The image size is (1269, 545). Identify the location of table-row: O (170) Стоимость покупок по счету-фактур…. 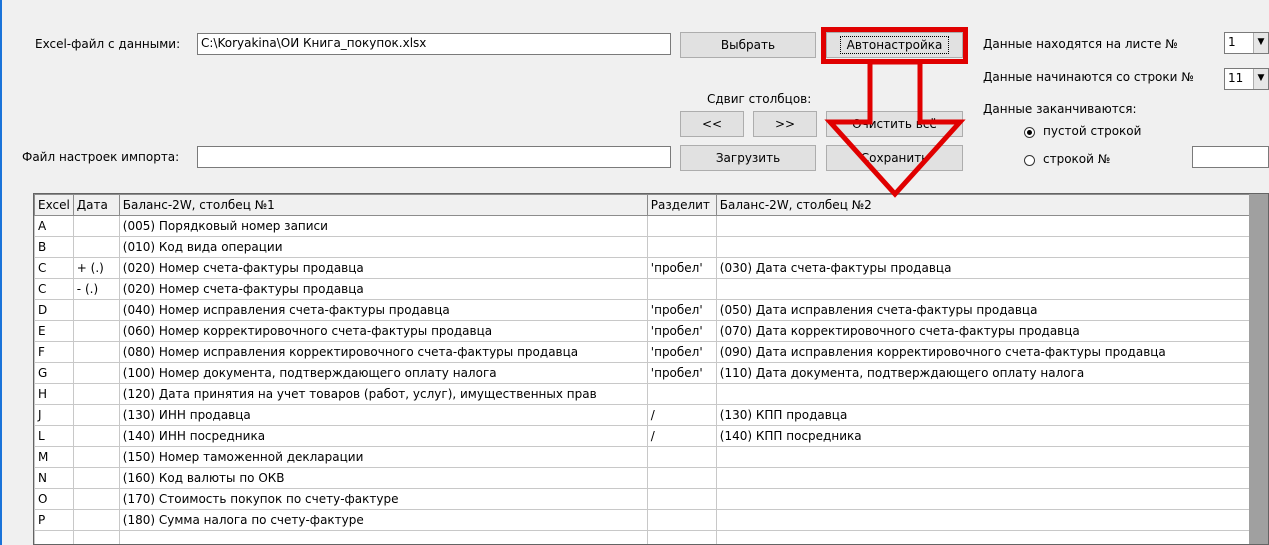
(645, 499).